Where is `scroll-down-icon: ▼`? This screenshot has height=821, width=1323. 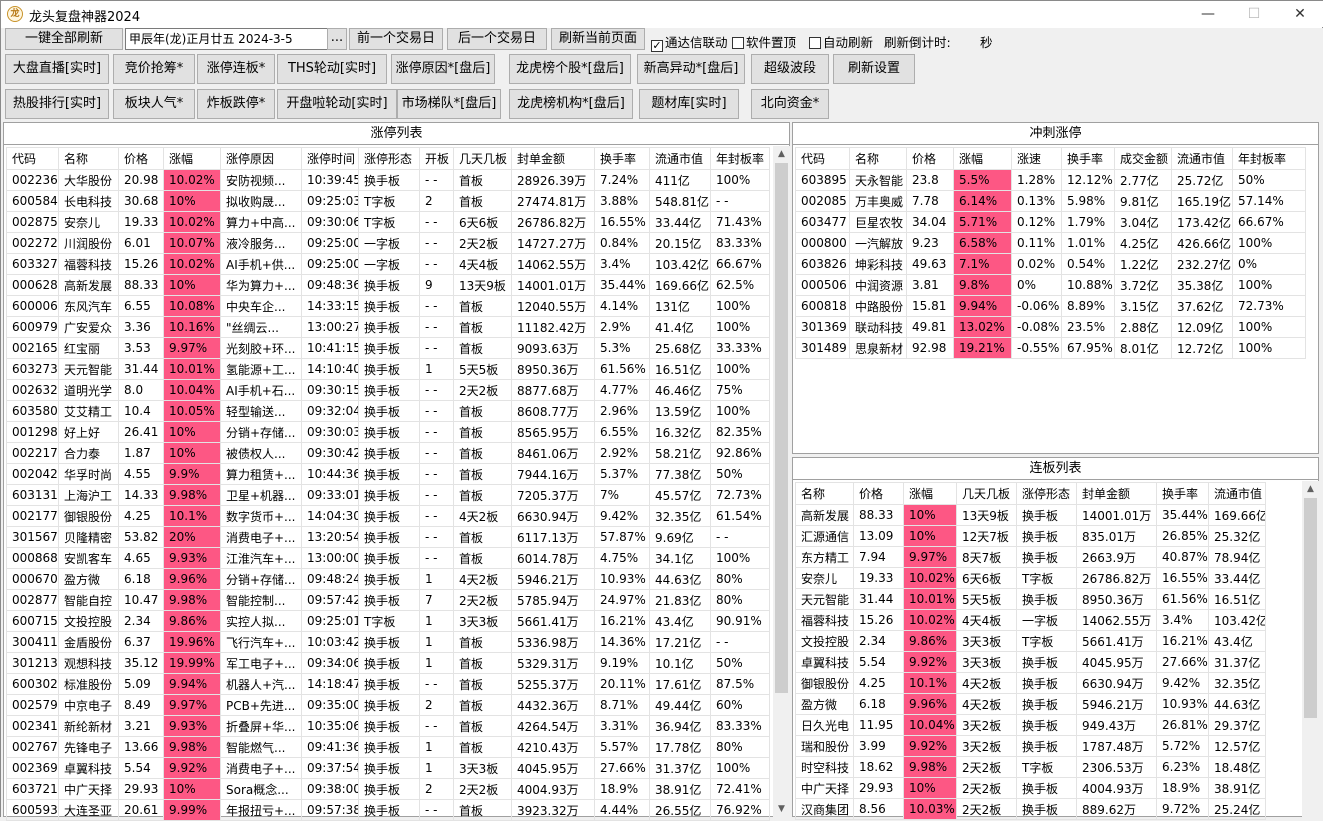 scroll-down-icon: ▼ is located at coordinates (781, 809).